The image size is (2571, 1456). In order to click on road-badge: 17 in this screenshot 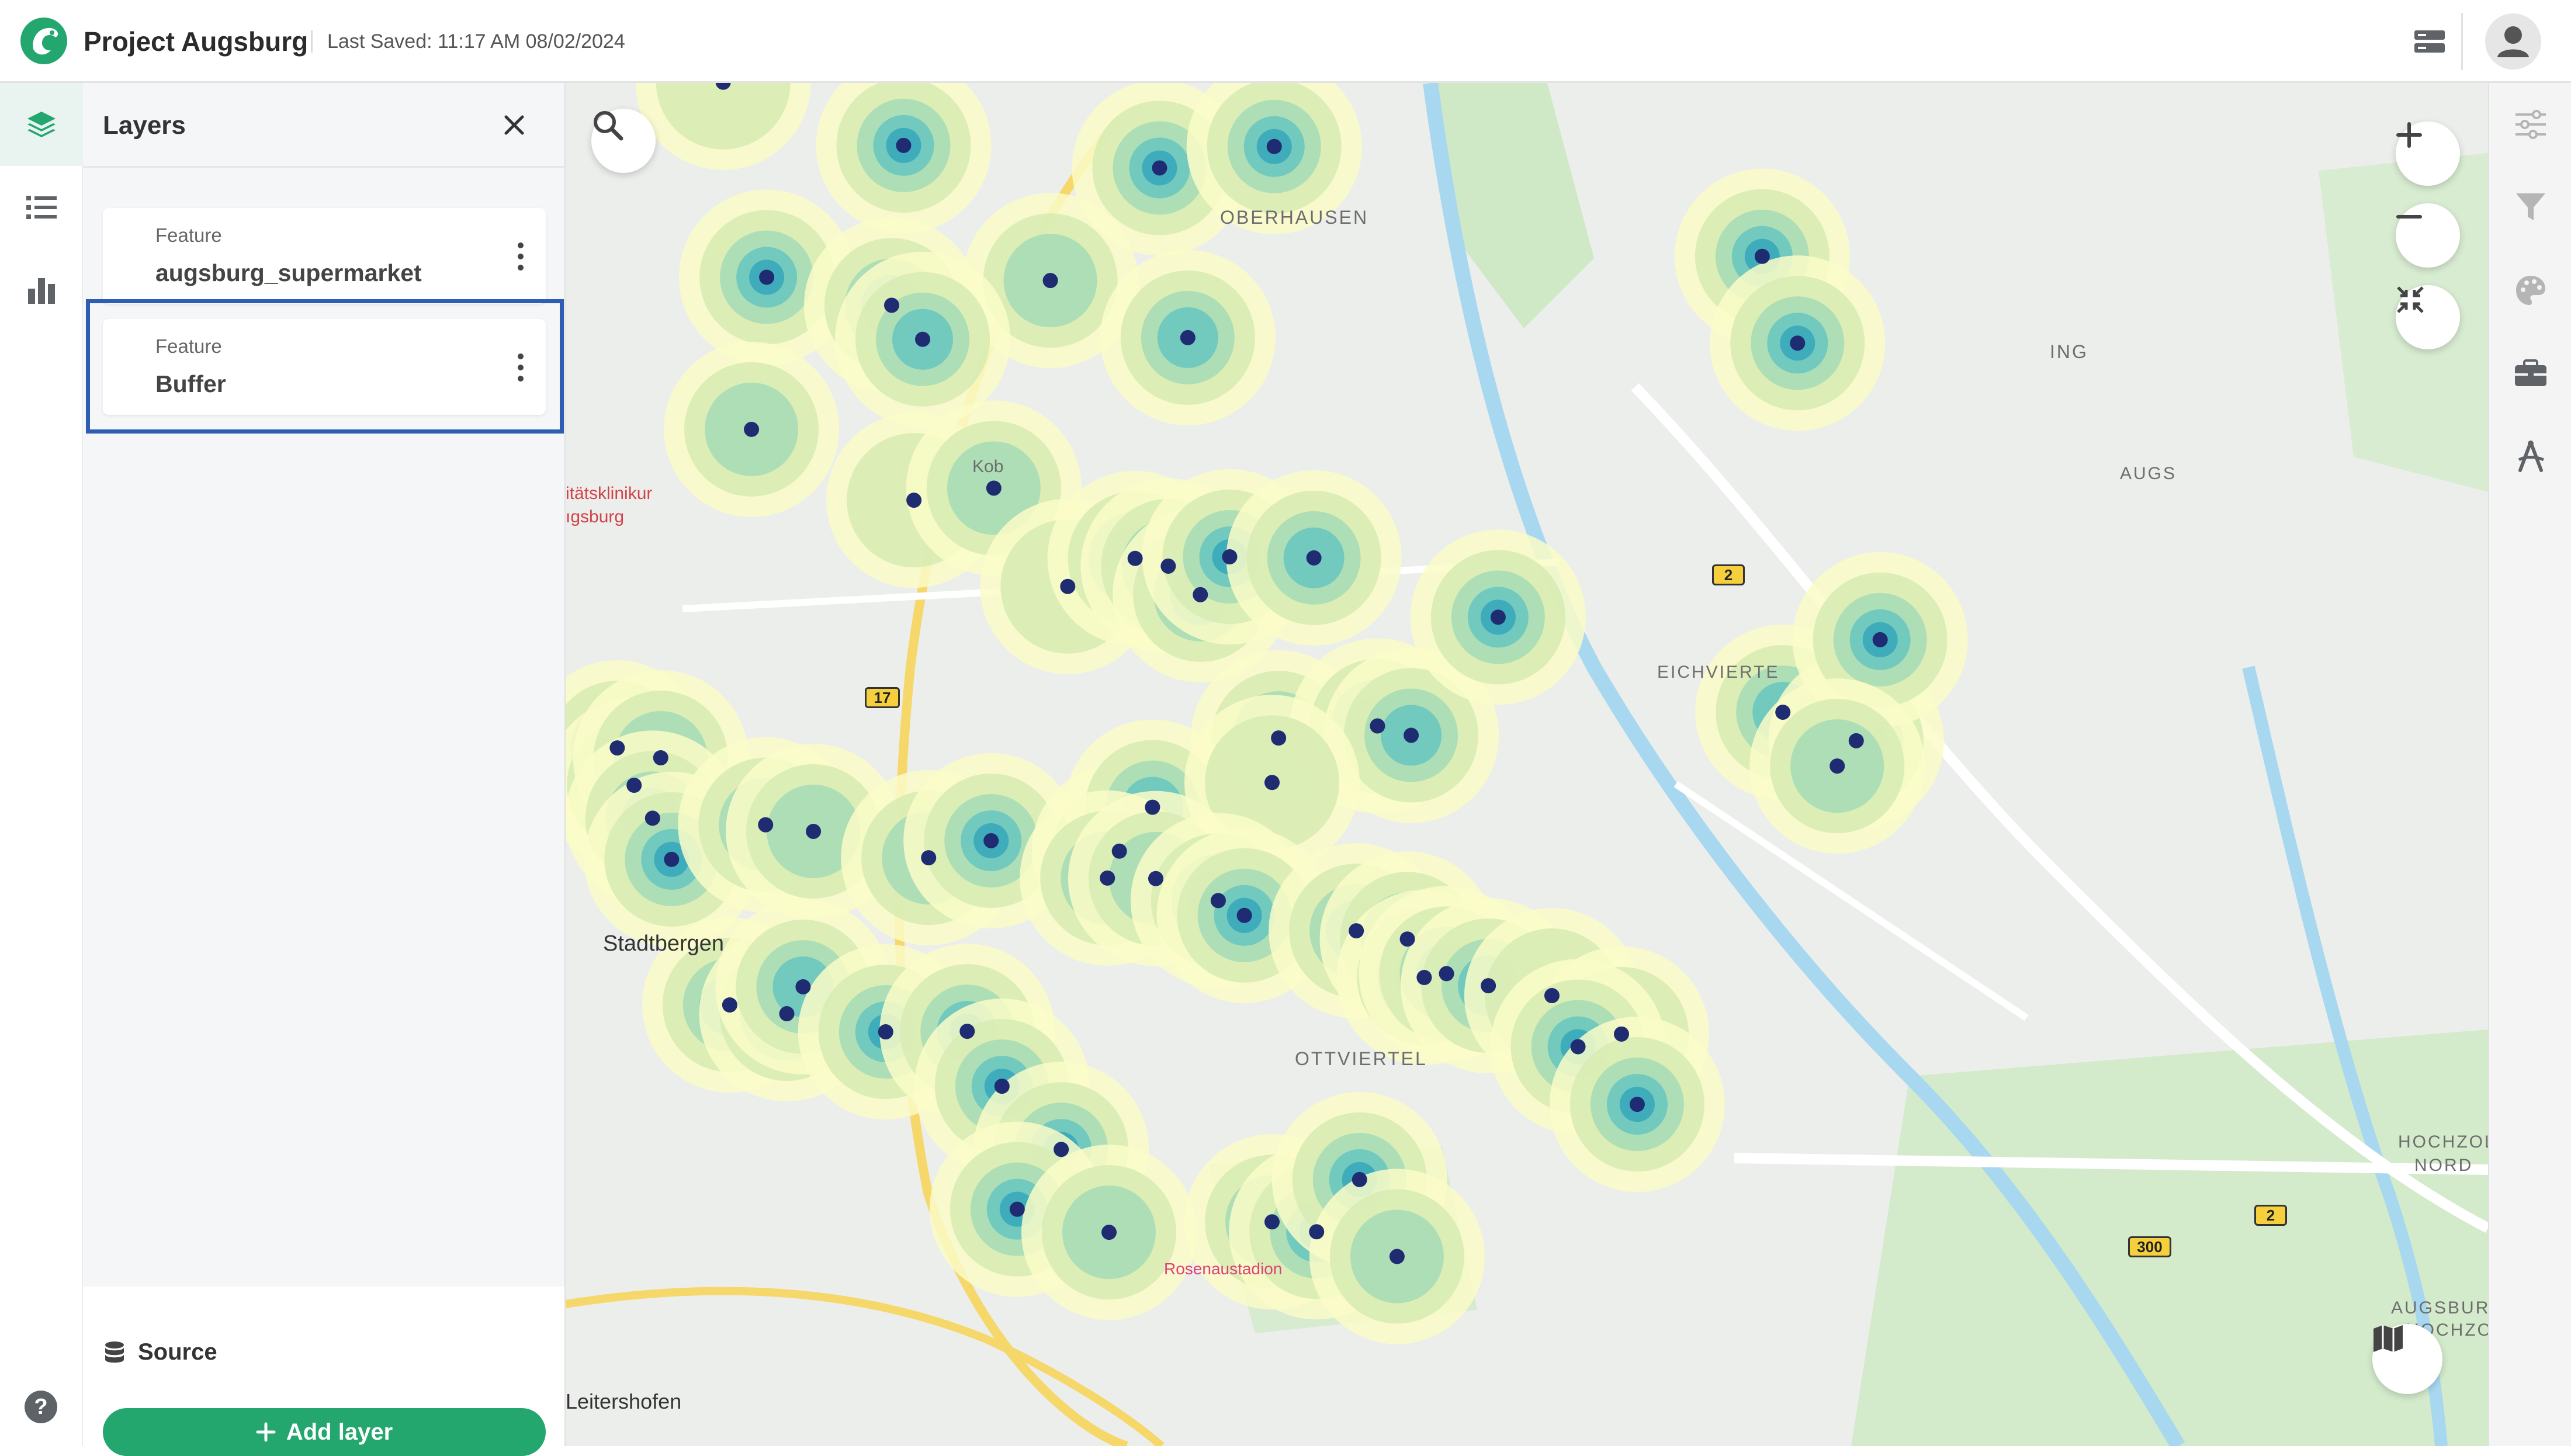, I will do `click(883, 697)`.